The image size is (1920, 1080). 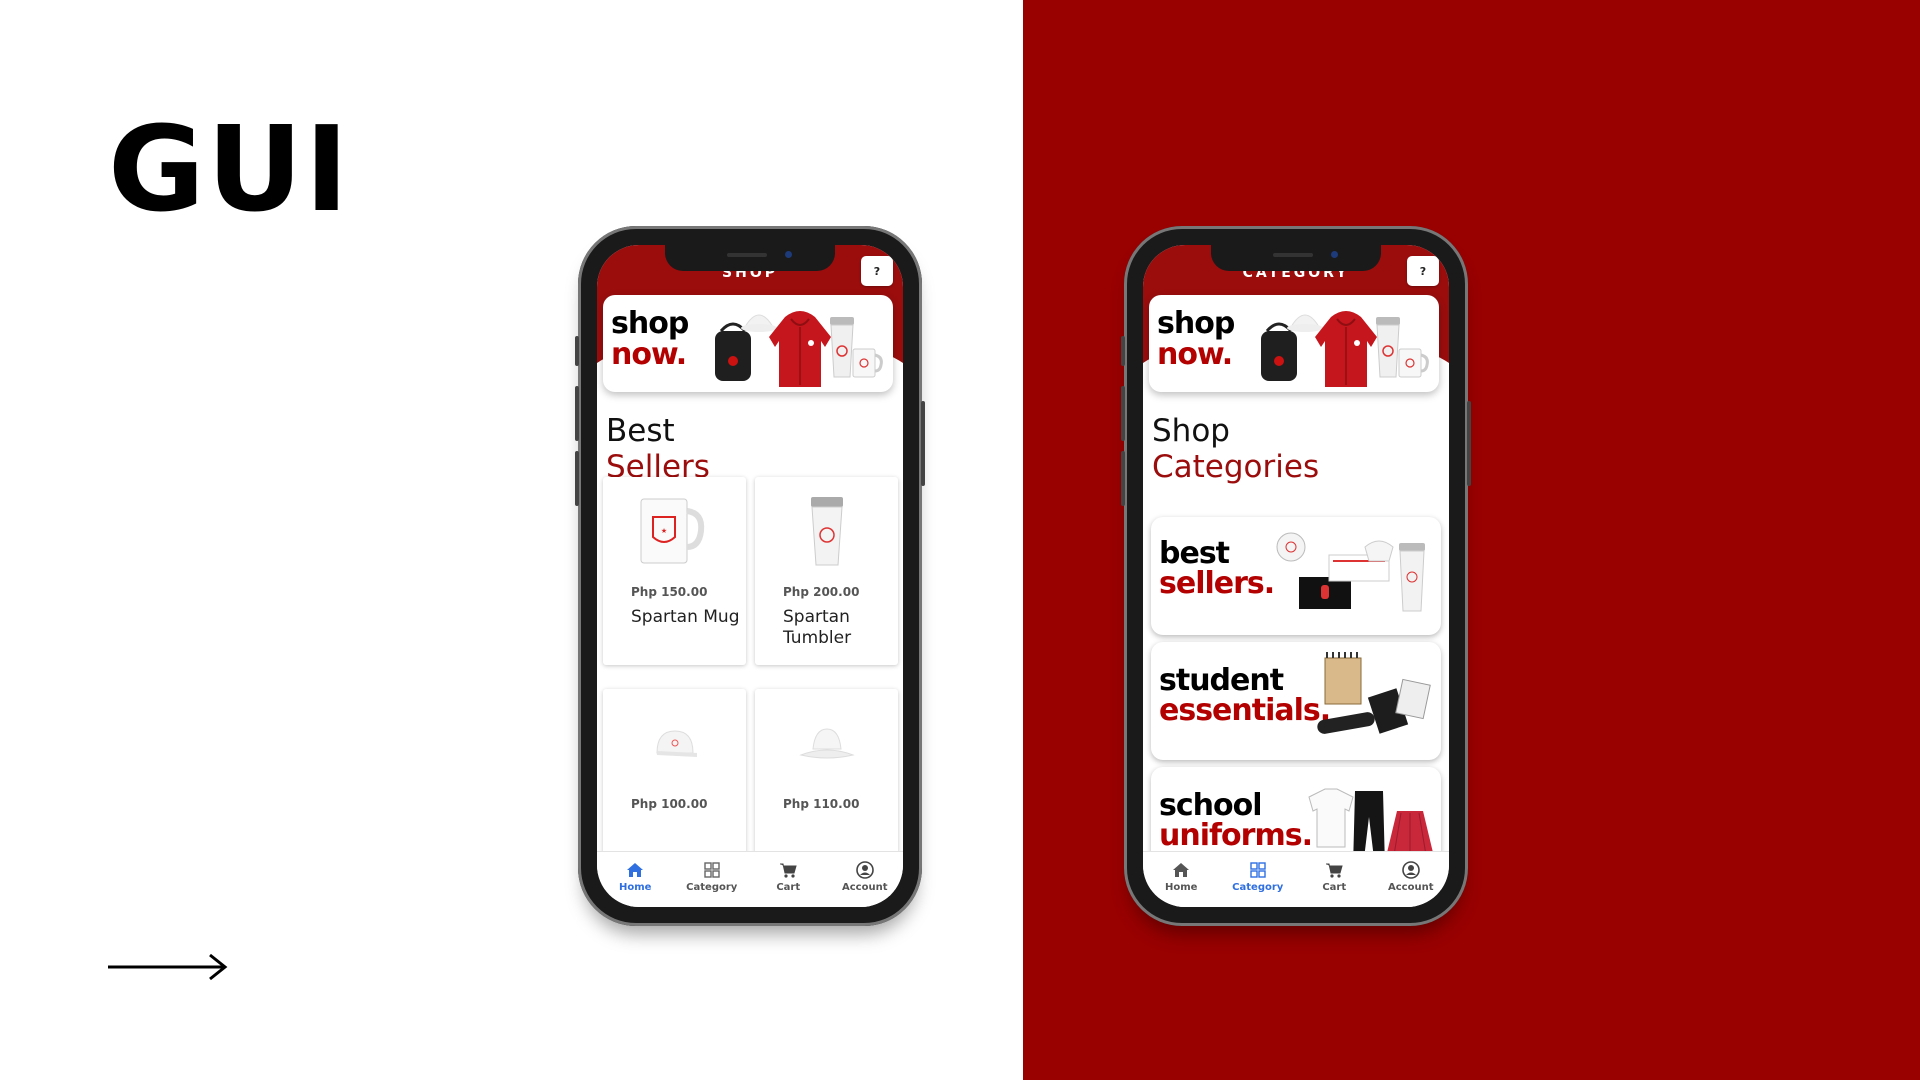 I want to click on category-line1: school, so click(x=1211, y=805).